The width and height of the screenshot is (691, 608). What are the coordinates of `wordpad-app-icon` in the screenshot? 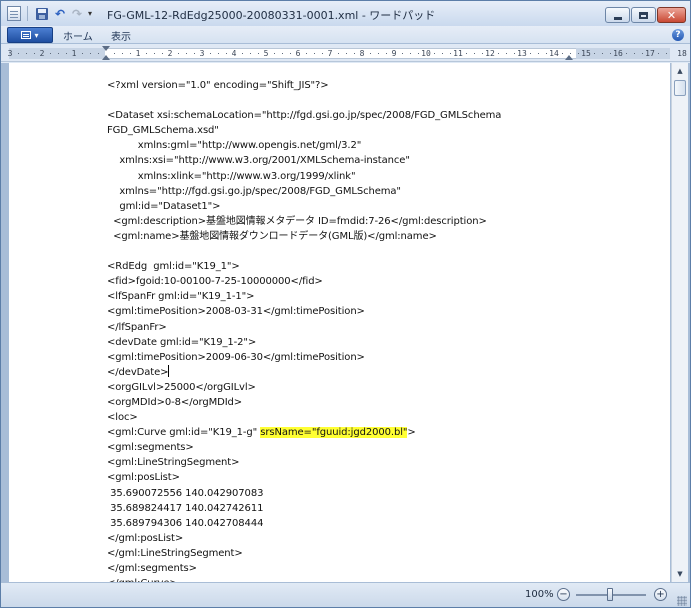 It's located at (14, 13).